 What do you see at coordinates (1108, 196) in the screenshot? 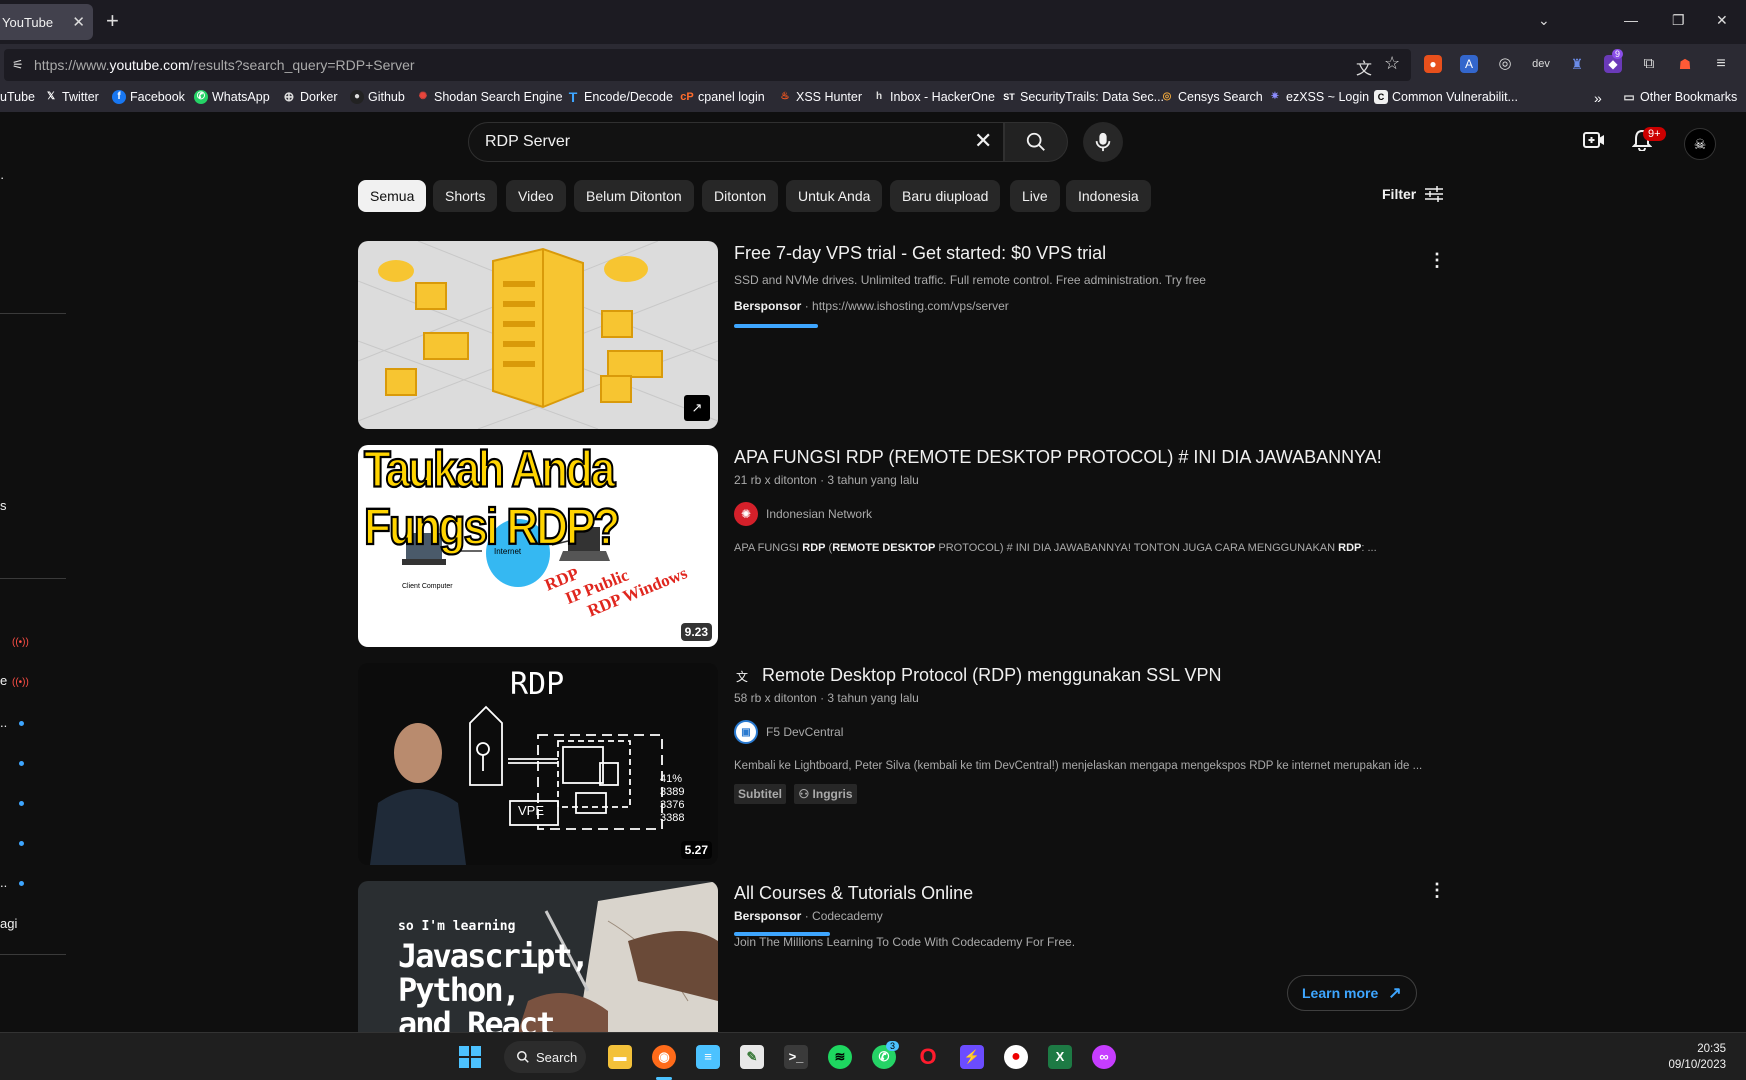
I see `chip-indonesia: Indonesia` at bounding box center [1108, 196].